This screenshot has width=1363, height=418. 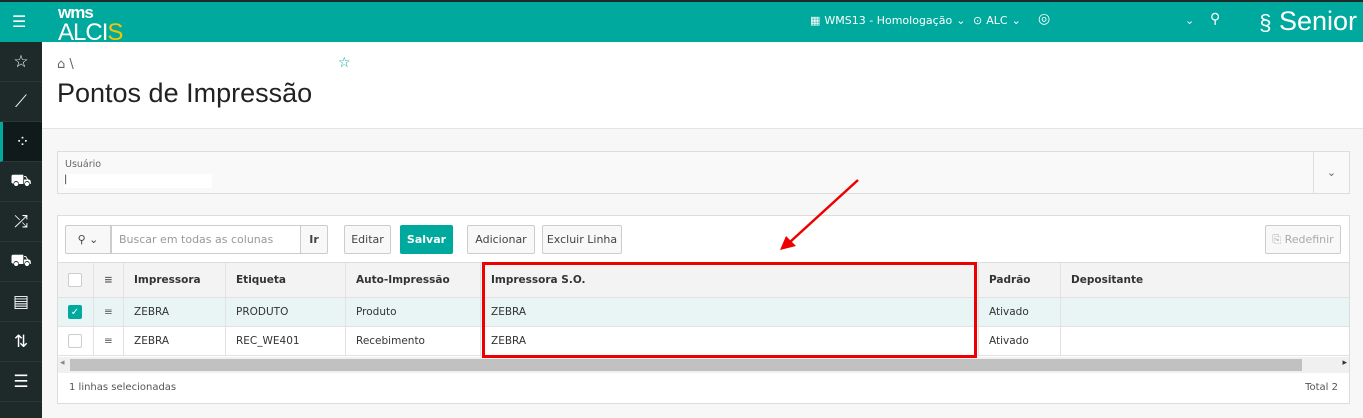 I want to click on annotation-arrow, so click(x=819, y=214).